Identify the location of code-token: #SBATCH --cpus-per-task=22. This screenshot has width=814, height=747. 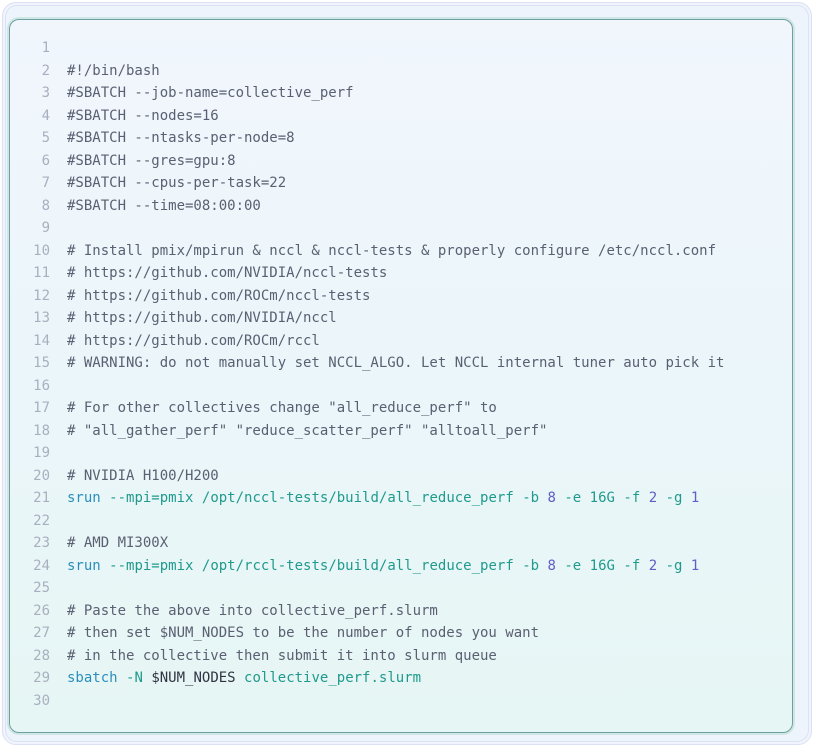
(177, 183).